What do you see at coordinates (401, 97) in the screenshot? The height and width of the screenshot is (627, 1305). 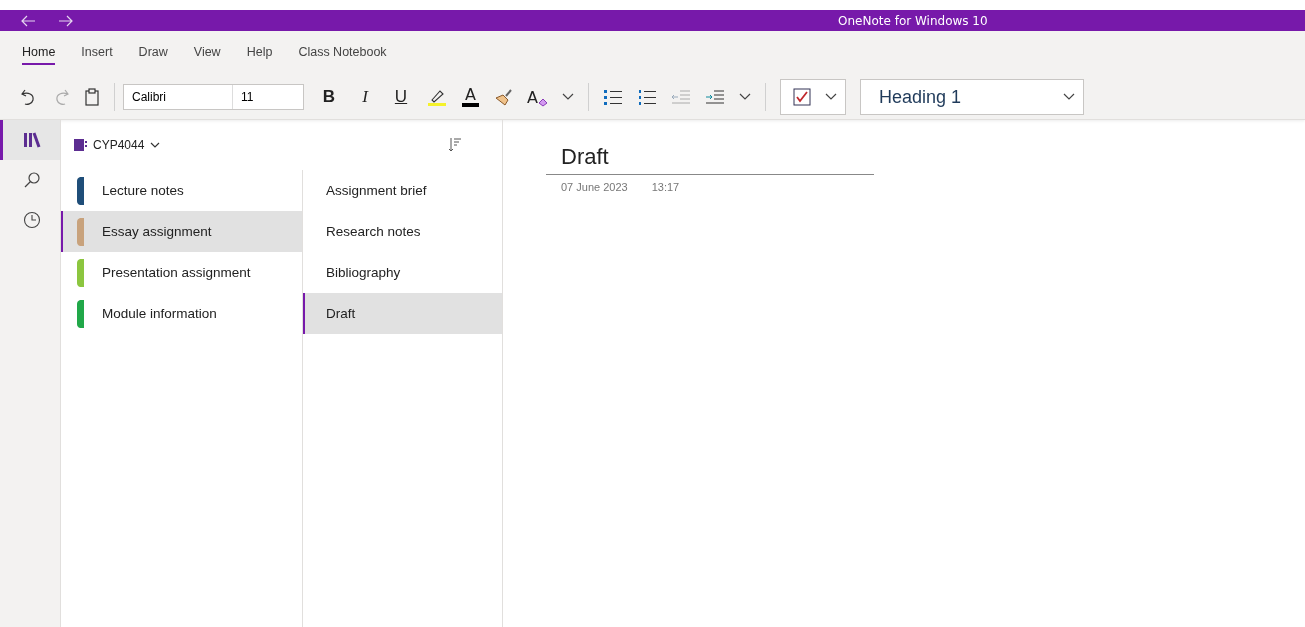 I see `underline-button: U` at bounding box center [401, 97].